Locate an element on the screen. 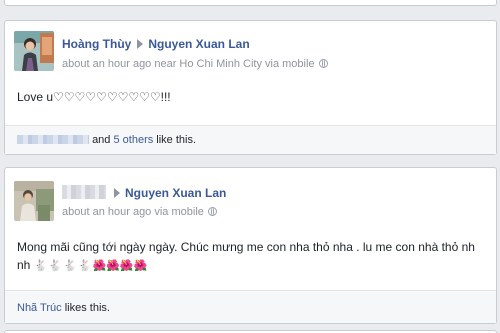  post-text: Love u♡♡♡♡♡♡♡♡♡♡!!! is located at coordinates (94, 97).